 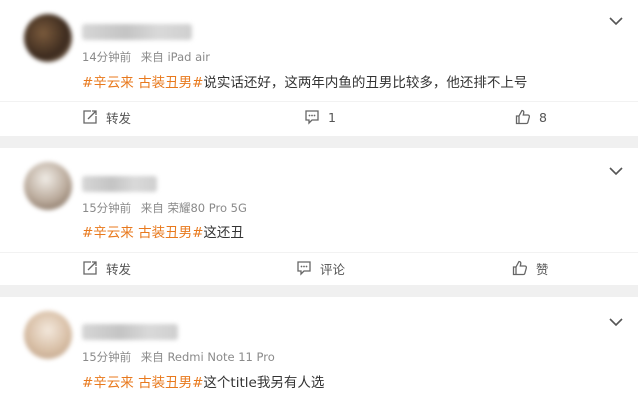 What do you see at coordinates (193, 208) in the screenshot?
I see `source-device: 来自 荣耀80 Pro 5G` at bounding box center [193, 208].